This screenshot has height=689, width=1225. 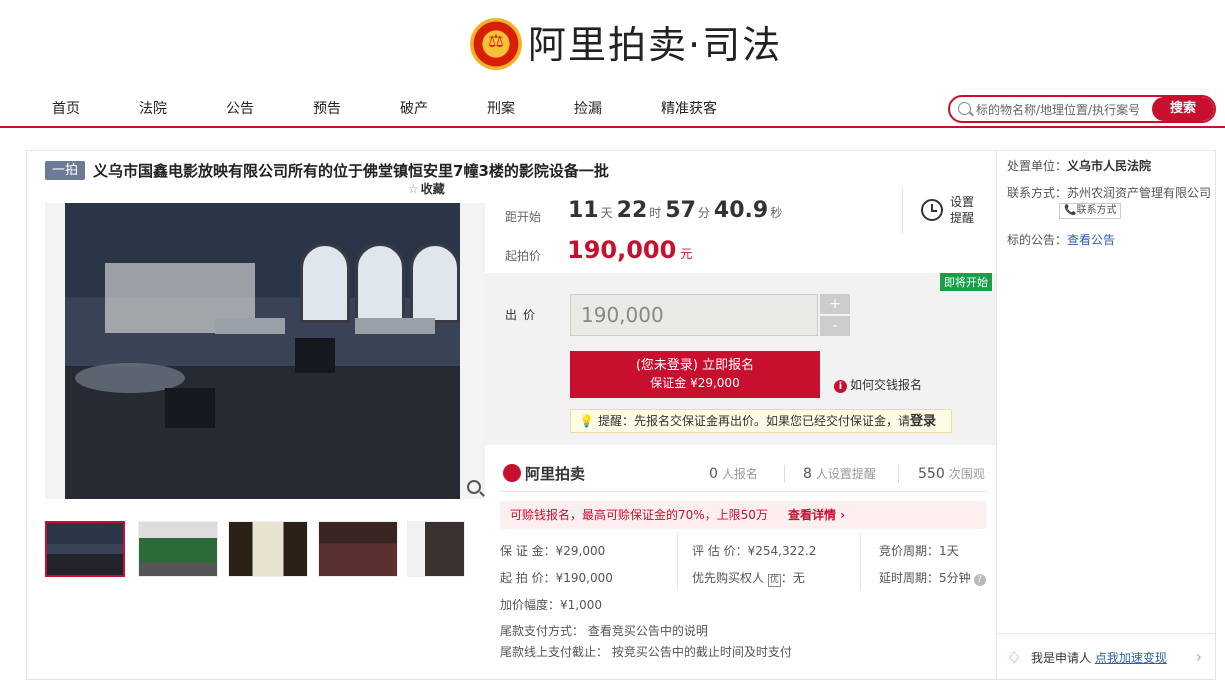 What do you see at coordinates (240, 108) in the screenshot?
I see `nav-announcements: 公告` at bounding box center [240, 108].